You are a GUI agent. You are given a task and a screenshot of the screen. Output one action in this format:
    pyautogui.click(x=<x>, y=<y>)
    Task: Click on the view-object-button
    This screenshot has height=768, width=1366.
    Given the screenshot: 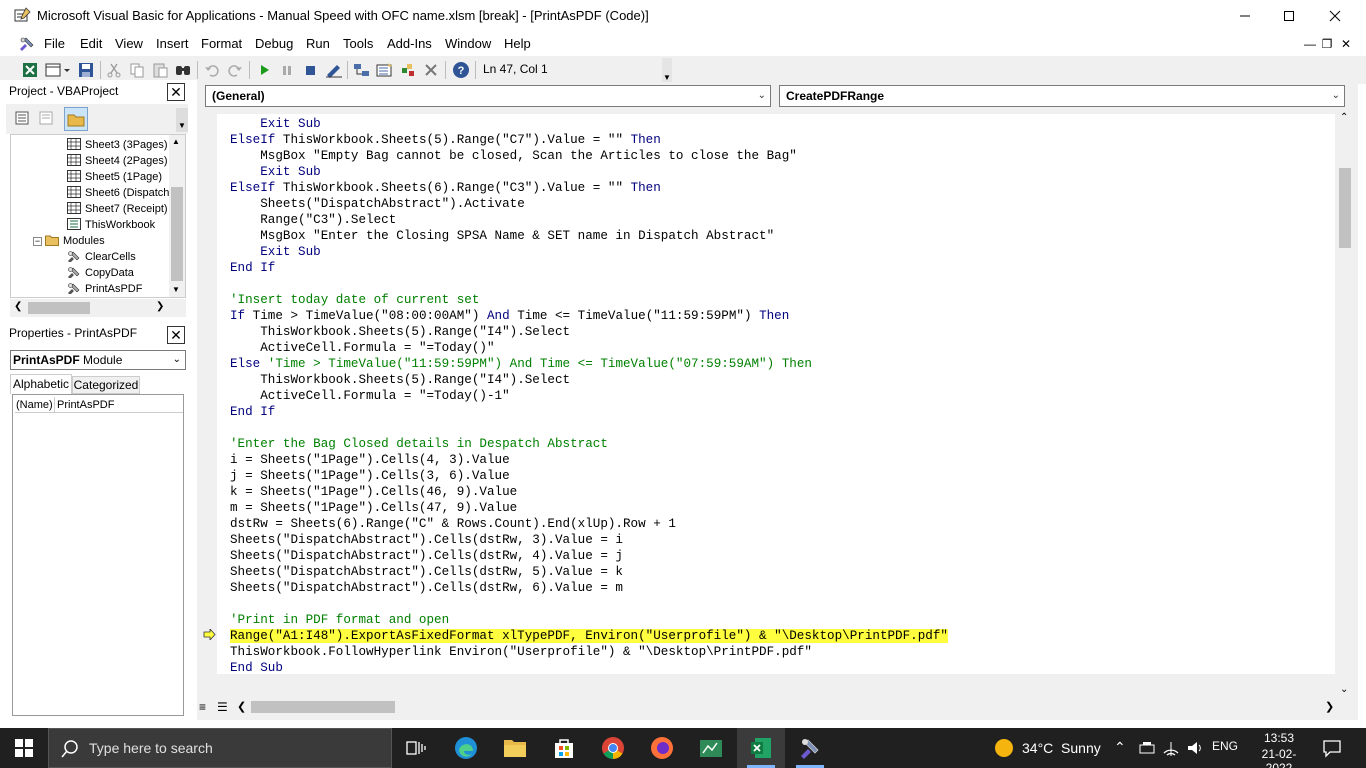 What is the action you would take?
    pyautogui.click(x=47, y=119)
    